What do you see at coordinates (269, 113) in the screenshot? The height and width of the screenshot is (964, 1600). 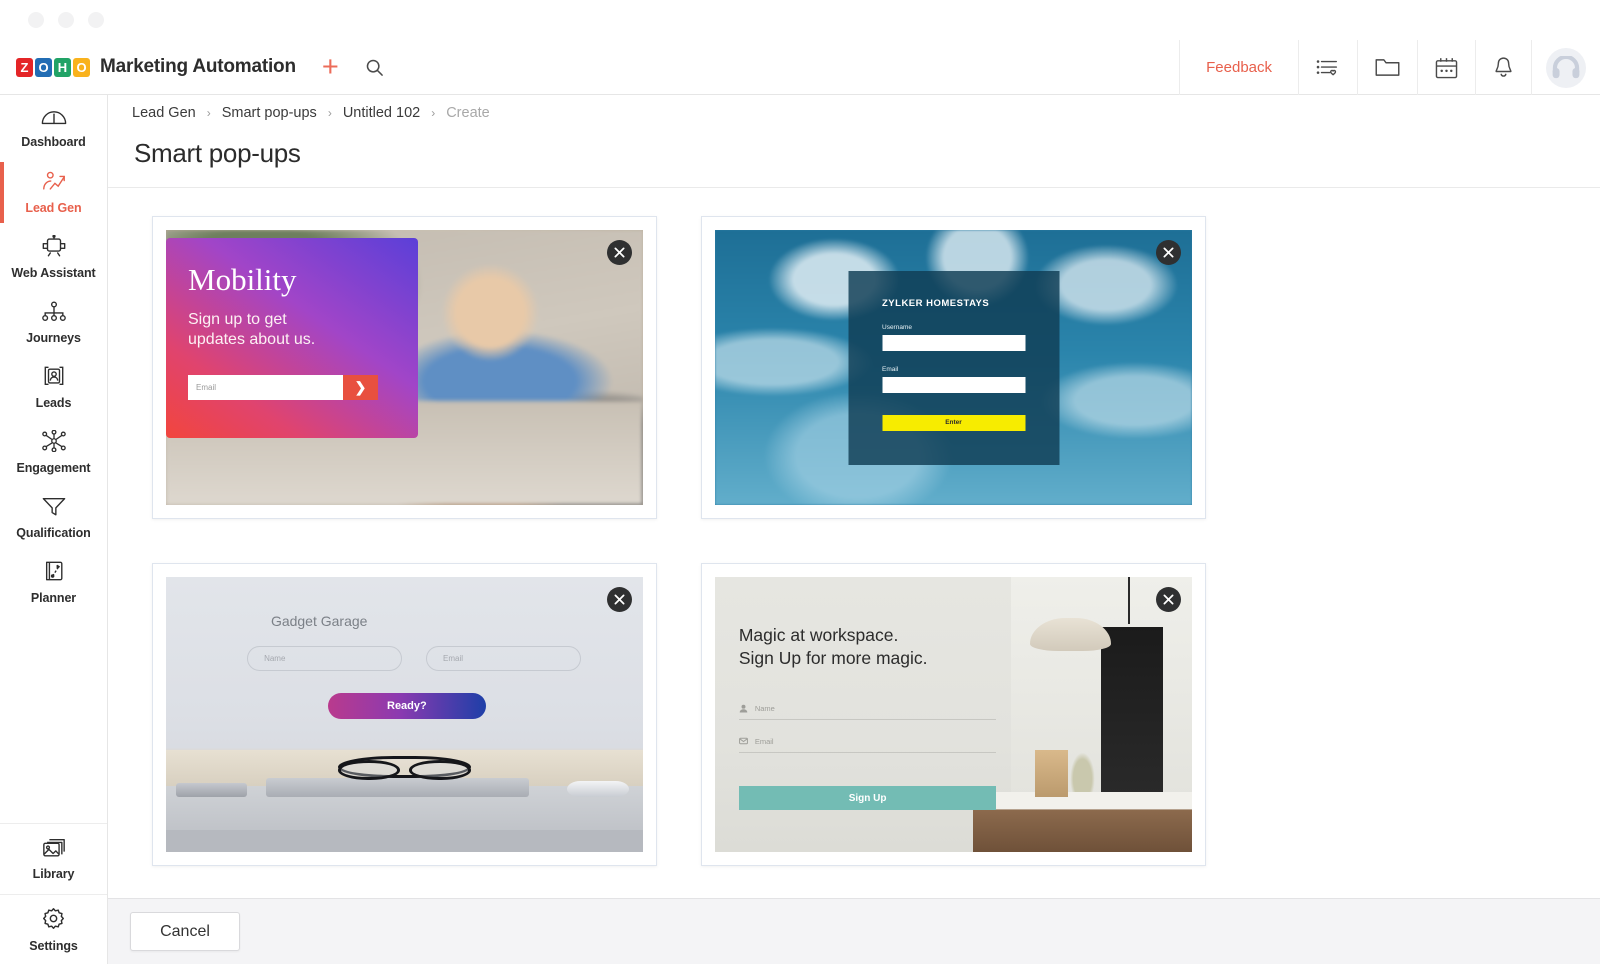 I see `breadcrumb-item-smart-popups: Smart pop-ups` at bounding box center [269, 113].